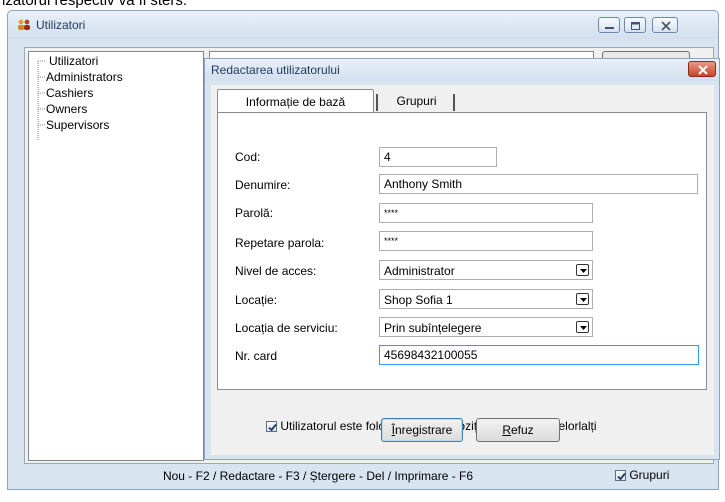 Image resolution: width=725 pixels, height=502 pixels. I want to click on nivel-acces-label: Nivel de acces:, so click(276, 271).